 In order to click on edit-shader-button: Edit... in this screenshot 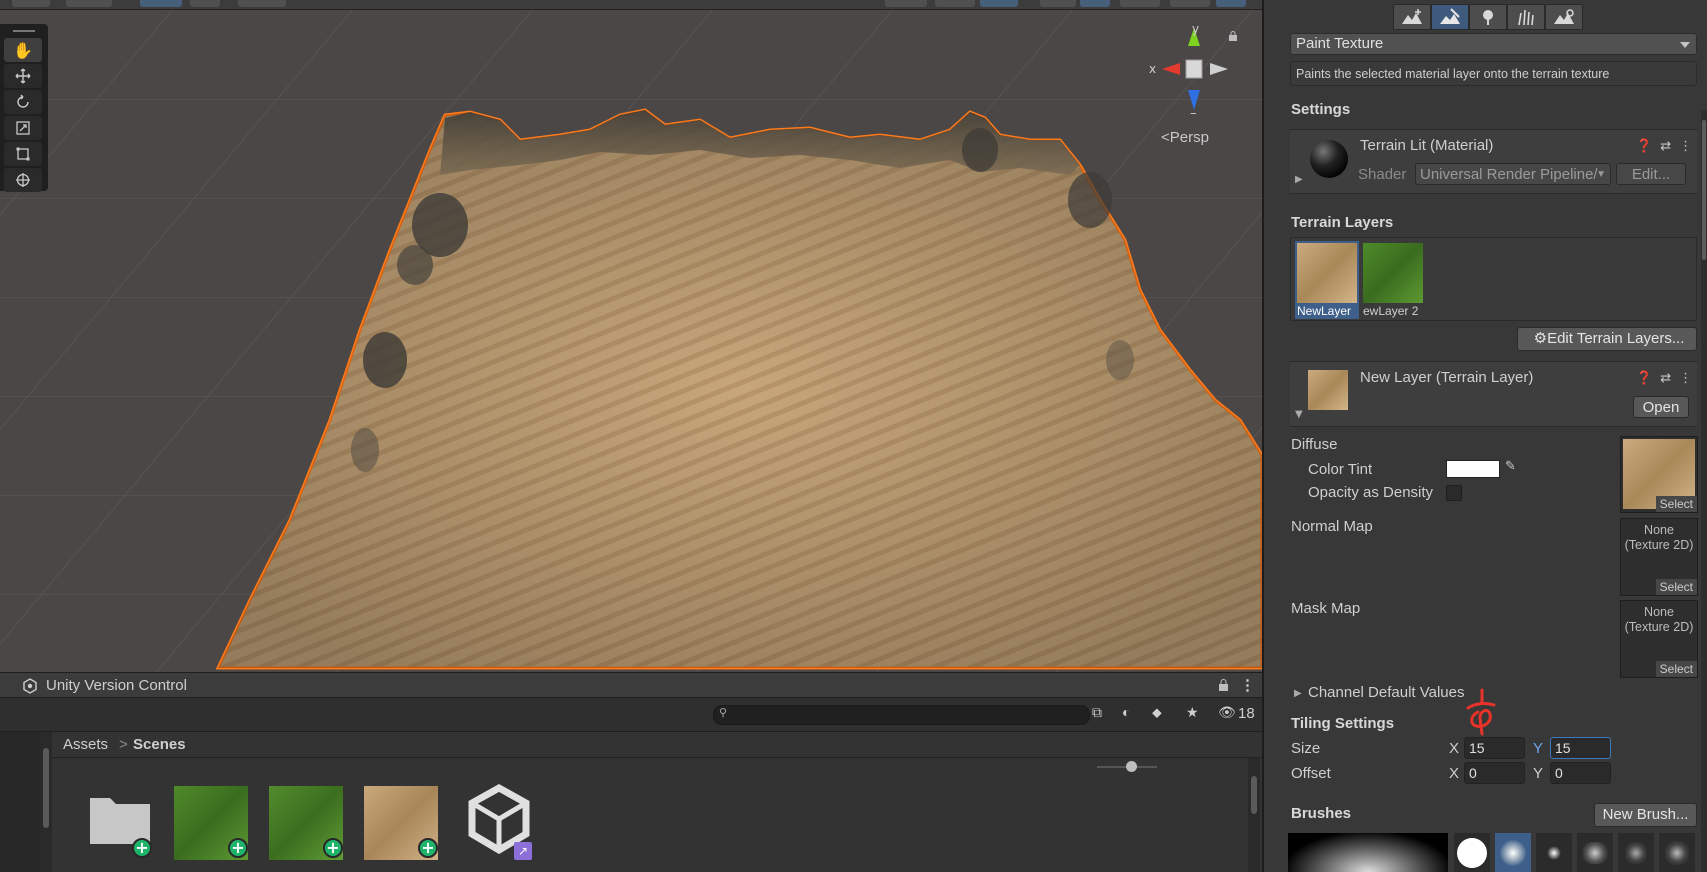, I will do `click(1651, 174)`.